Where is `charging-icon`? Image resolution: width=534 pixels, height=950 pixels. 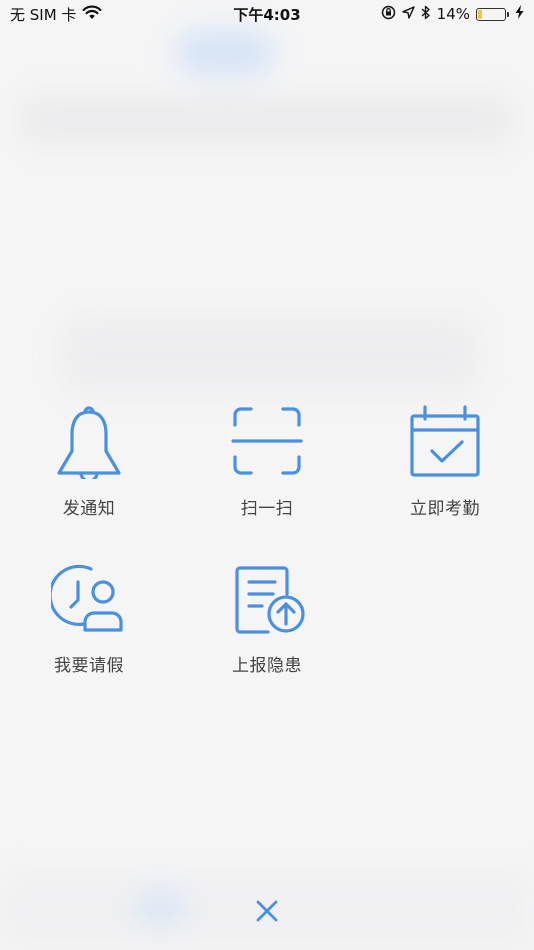 charging-icon is located at coordinates (519, 14).